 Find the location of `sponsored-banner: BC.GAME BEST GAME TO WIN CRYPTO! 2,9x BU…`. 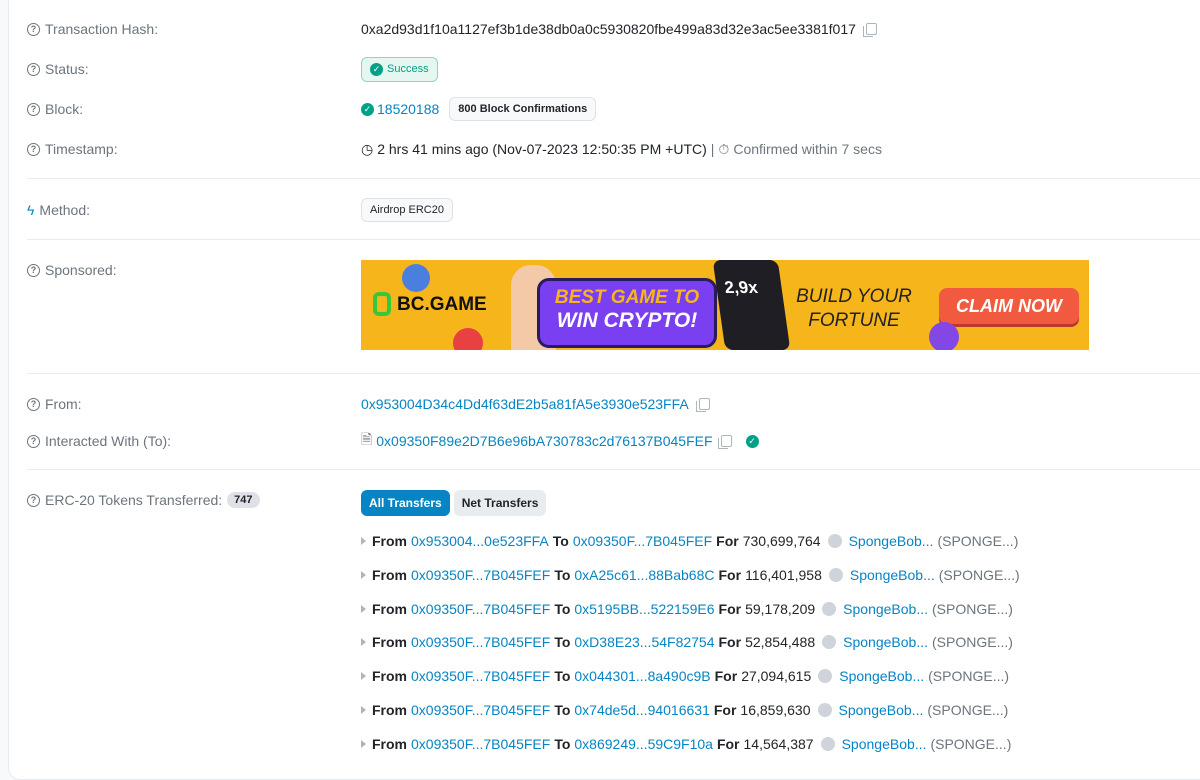

sponsored-banner: BC.GAME BEST GAME TO WIN CRYPTO! 2,9x BU… is located at coordinates (725, 305).